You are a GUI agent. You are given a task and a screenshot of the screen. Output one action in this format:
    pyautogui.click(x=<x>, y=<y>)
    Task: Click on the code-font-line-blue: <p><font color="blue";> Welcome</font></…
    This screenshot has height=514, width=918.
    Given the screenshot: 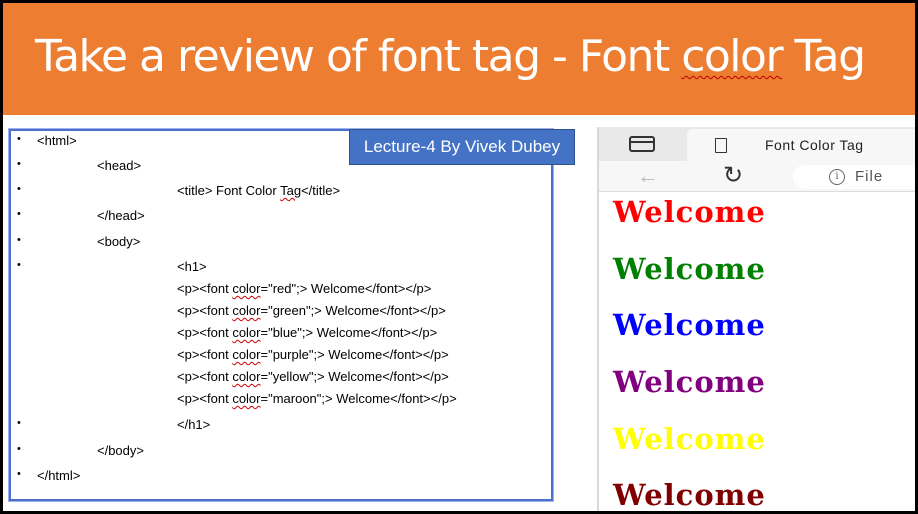 What is the action you would take?
    pyautogui.click(x=307, y=332)
    